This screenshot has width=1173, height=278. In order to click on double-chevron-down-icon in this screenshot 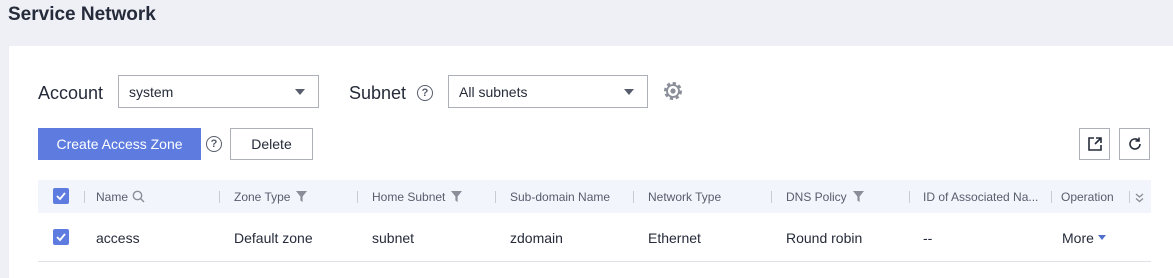, I will do `click(1139, 199)`.